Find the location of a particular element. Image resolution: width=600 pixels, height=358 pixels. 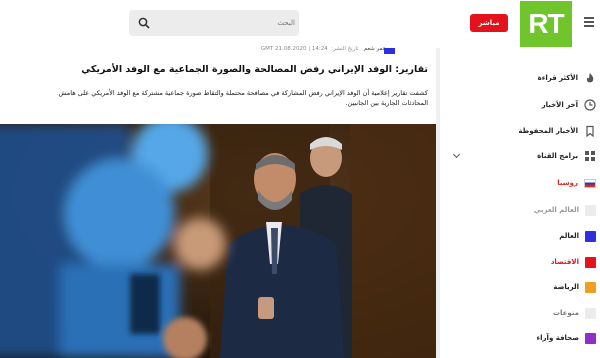

sidebar-item-label: الأكثر قراءة is located at coordinates (557, 78).